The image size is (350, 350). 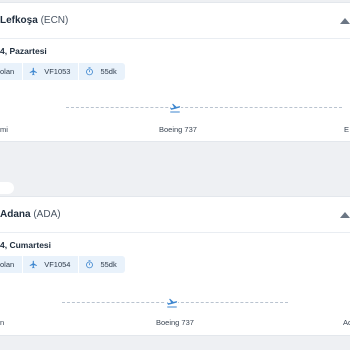 What do you see at coordinates (54, 20) in the screenshot?
I see `route-code: (ECN)` at bounding box center [54, 20].